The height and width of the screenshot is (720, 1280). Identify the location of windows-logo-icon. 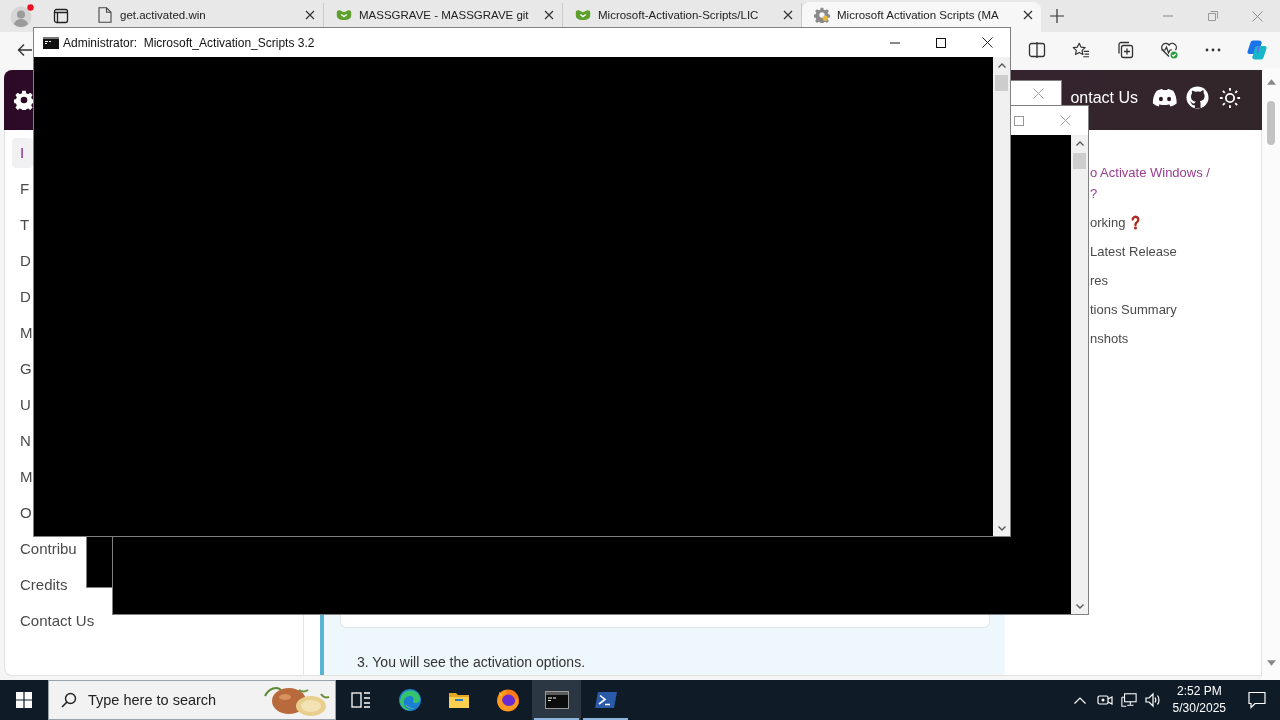
(24, 700).